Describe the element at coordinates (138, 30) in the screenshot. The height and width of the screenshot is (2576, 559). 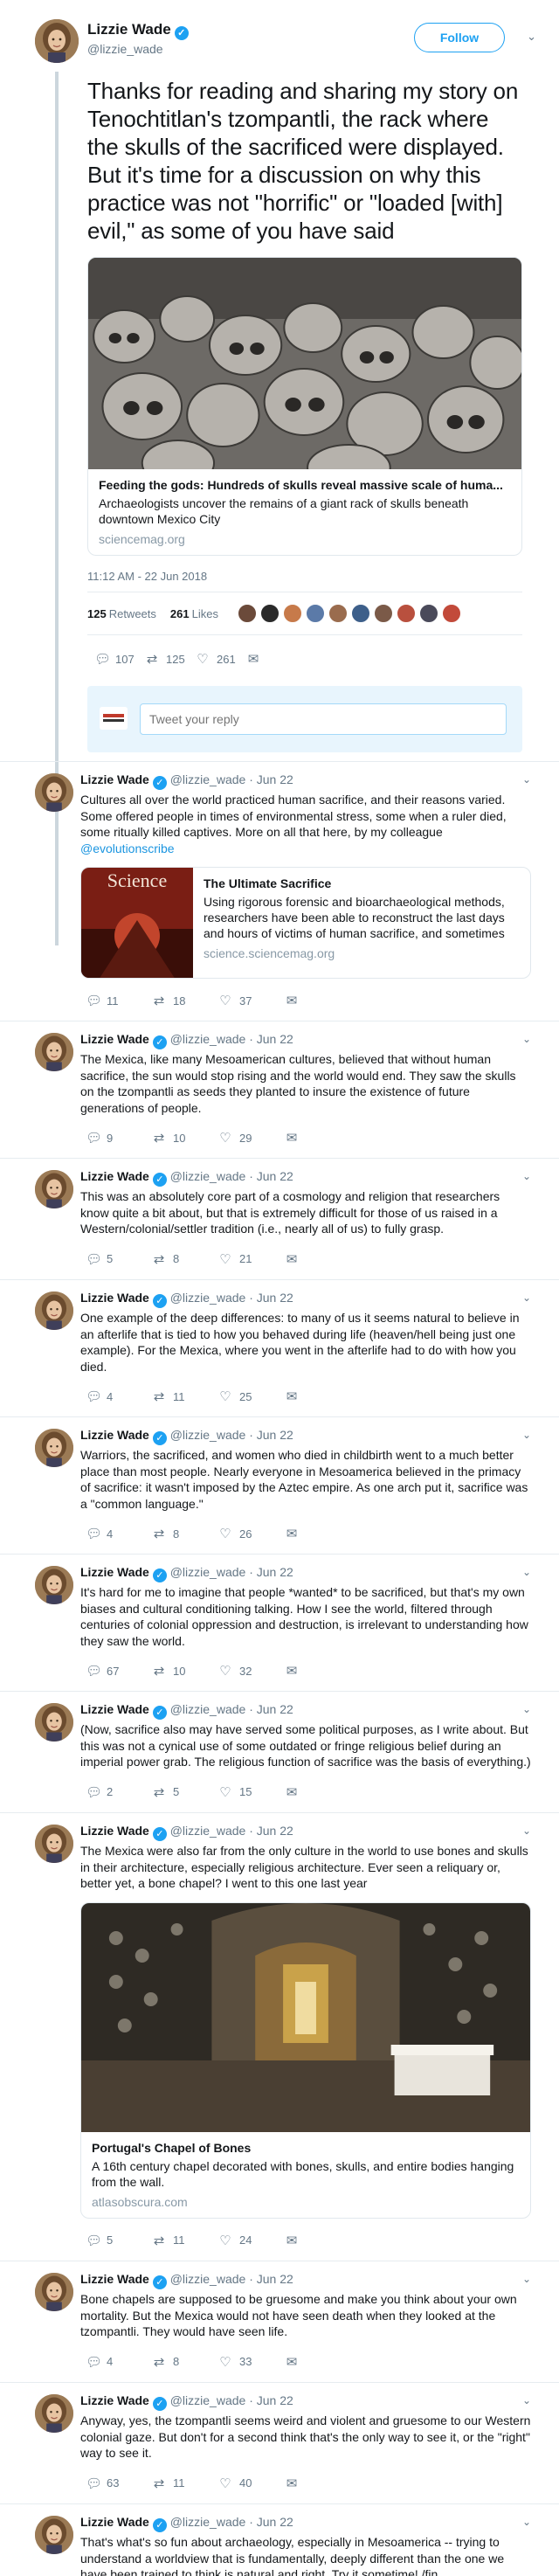
I see `author-name: Lizzie Wade ✓` at that location.